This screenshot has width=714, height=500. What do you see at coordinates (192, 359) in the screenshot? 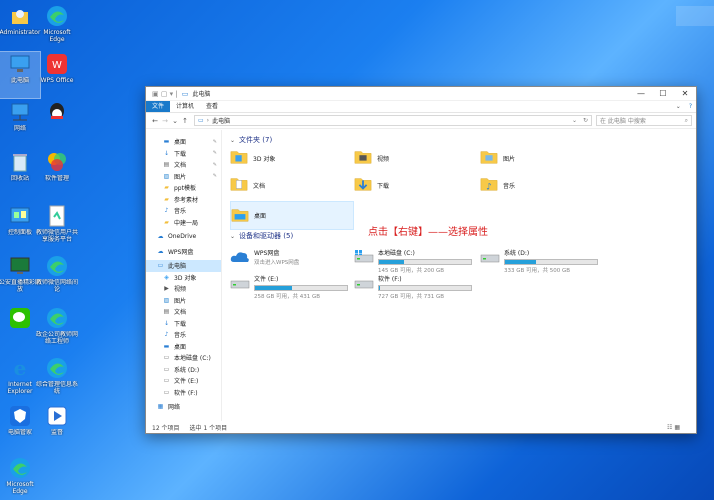
I see `nav-item-label: 本地磁盘 (C:)` at bounding box center [192, 359].